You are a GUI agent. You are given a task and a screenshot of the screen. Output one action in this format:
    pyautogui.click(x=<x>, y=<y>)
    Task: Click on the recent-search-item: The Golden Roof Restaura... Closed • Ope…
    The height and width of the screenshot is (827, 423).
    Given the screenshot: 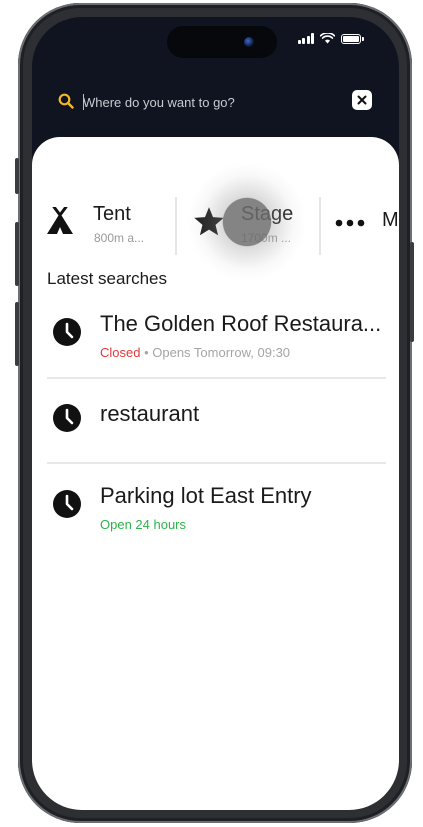 What is the action you would take?
    pyautogui.click(x=216, y=339)
    